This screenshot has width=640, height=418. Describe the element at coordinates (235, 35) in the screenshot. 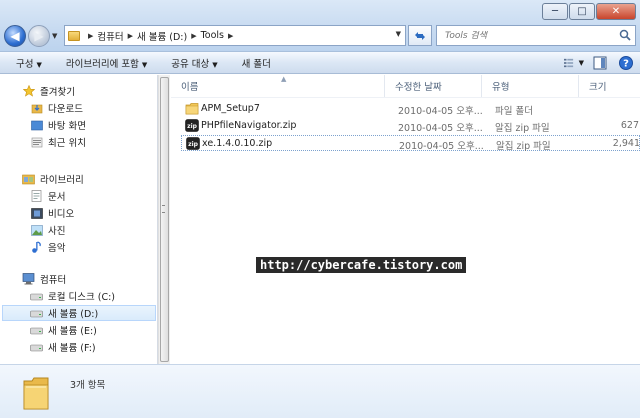

I see `address-bar: ▶ 컴퓨터 ▶ 새 볼륨 (D:) ▶ Tools ▶ ▼` at that location.